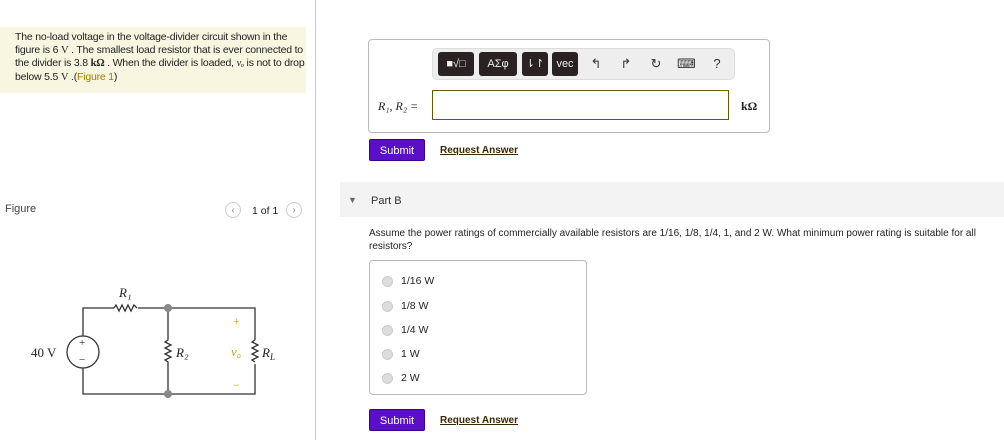 The width and height of the screenshot is (1004, 440). What do you see at coordinates (125, 308) in the screenshot?
I see `resistor-r1` at bounding box center [125, 308].